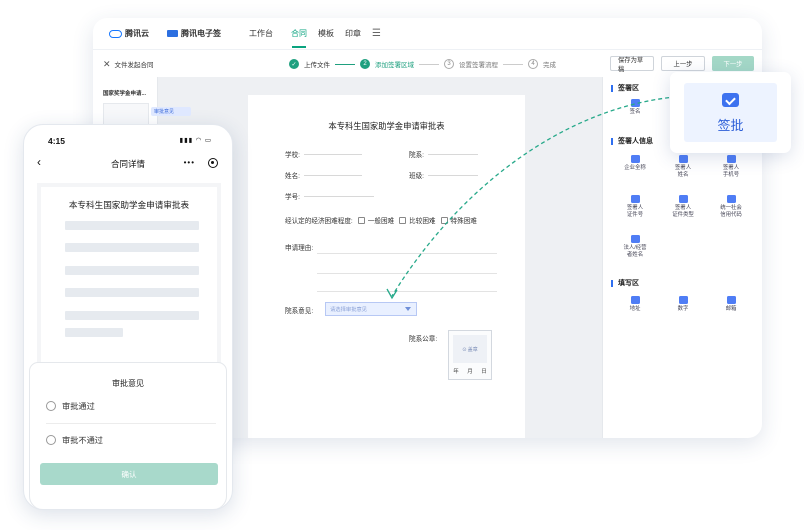 This screenshot has height=530, width=804. What do you see at coordinates (172, 33) in the screenshot?
I see `esign-icon` at bounding box center [172, 33].